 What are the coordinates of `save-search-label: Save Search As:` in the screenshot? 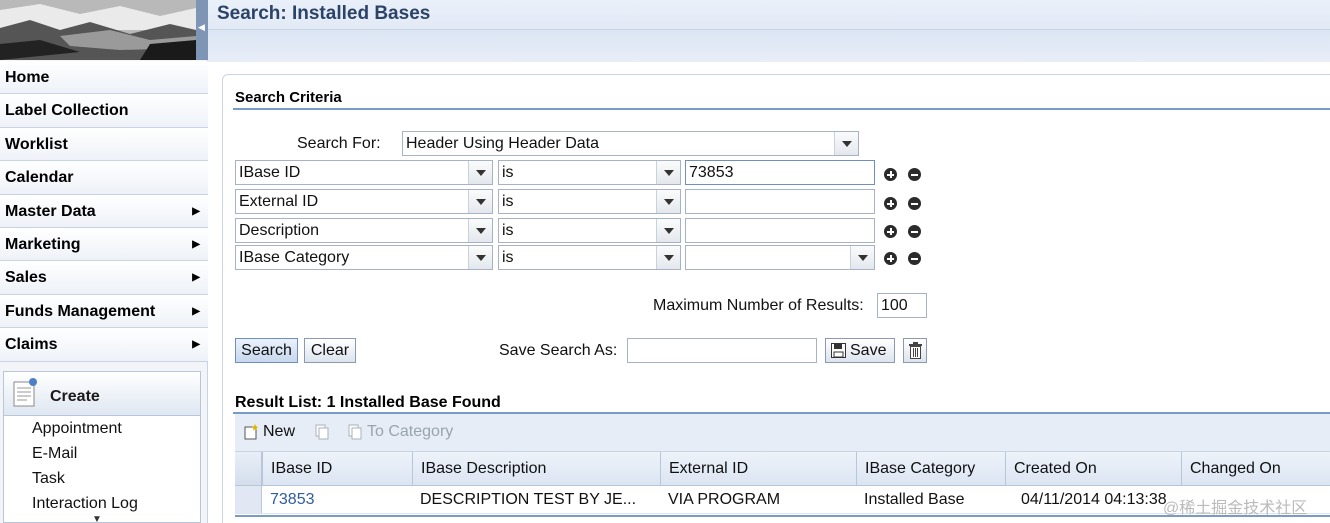 It's located at (558, 350).